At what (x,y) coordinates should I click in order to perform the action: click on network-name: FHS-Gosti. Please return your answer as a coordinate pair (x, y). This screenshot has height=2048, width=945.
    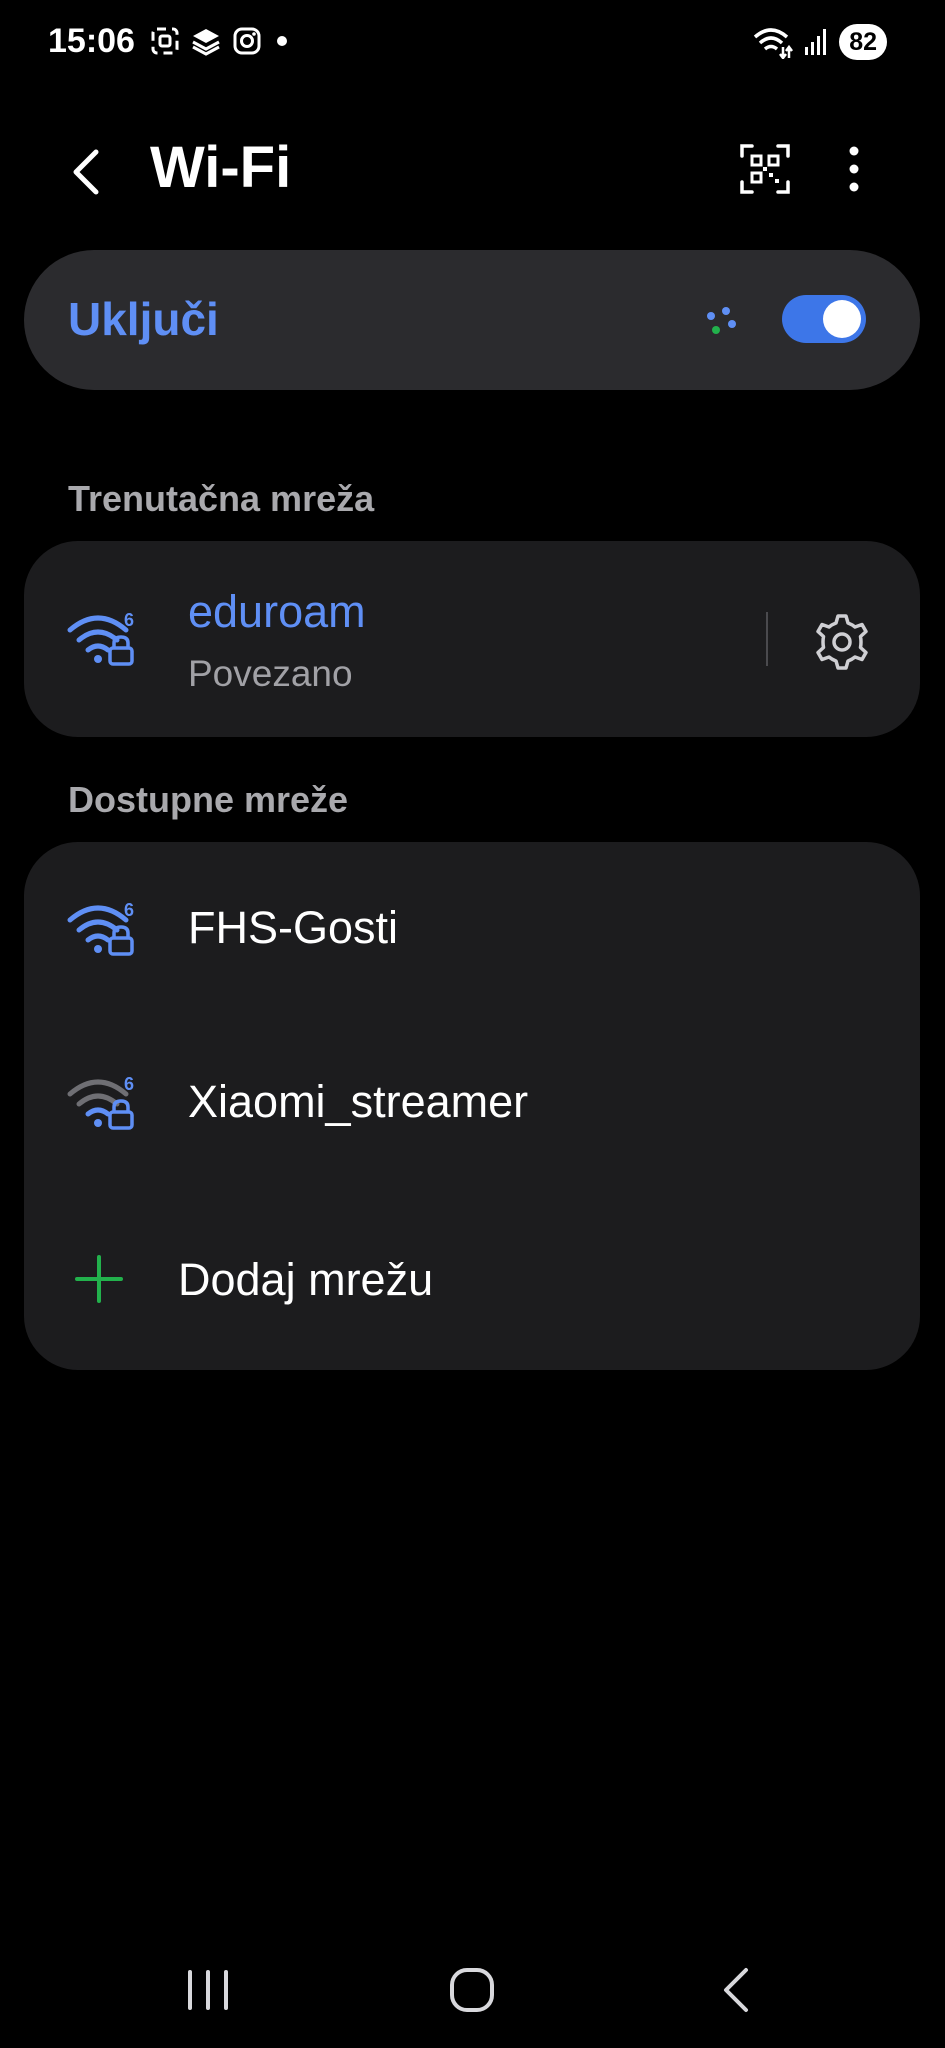
    Looking at the image, I should click on (293, 927).